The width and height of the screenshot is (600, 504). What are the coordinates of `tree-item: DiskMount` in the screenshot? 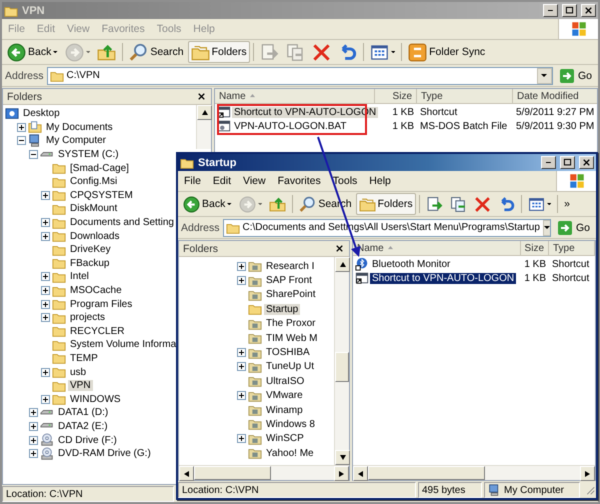 It's located at (94, 208).